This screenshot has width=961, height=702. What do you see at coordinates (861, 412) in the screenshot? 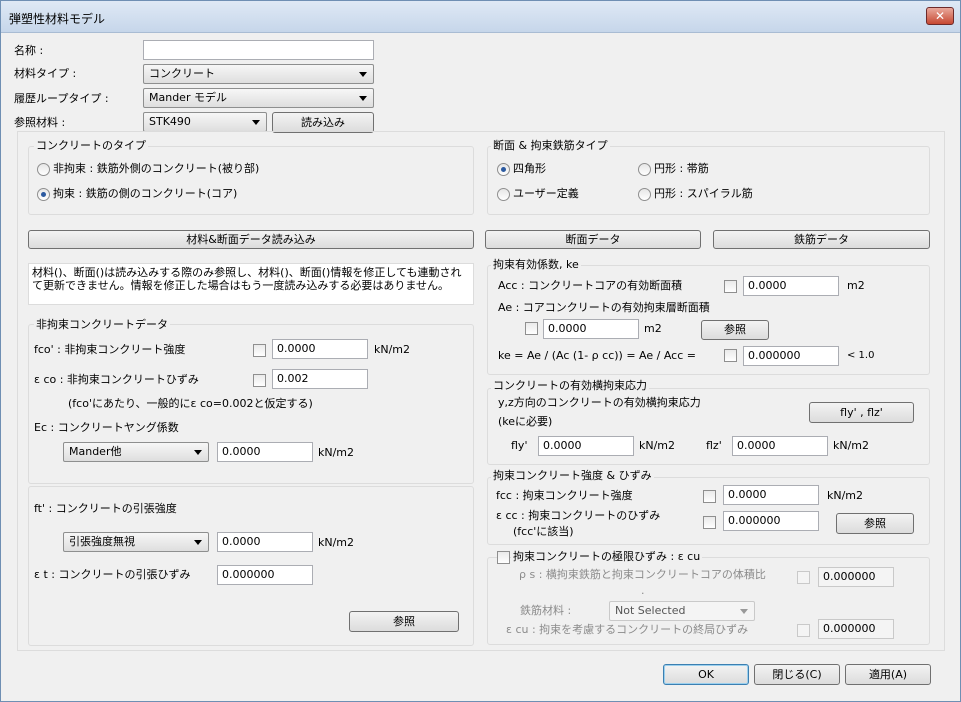
I see `fly-flz-button: fly' , flz'` at bounding box center [861, 412].